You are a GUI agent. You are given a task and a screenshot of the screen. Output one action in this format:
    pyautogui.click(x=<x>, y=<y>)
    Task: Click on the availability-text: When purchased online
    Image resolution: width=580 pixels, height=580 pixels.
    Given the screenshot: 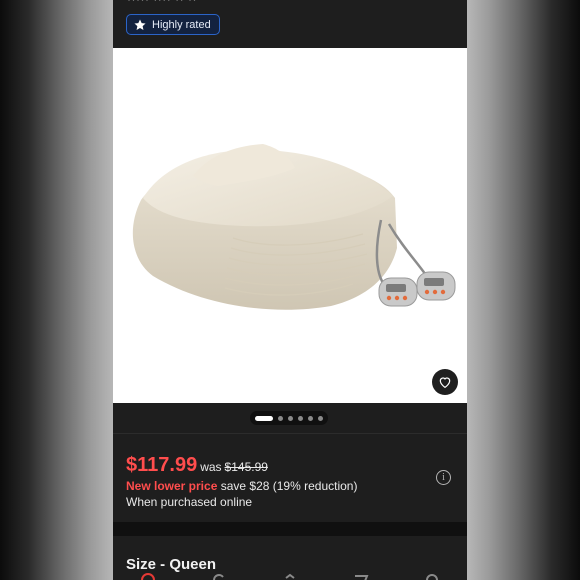 What is the action you would take?
    pyautogui.click(x=189, y=502)
    